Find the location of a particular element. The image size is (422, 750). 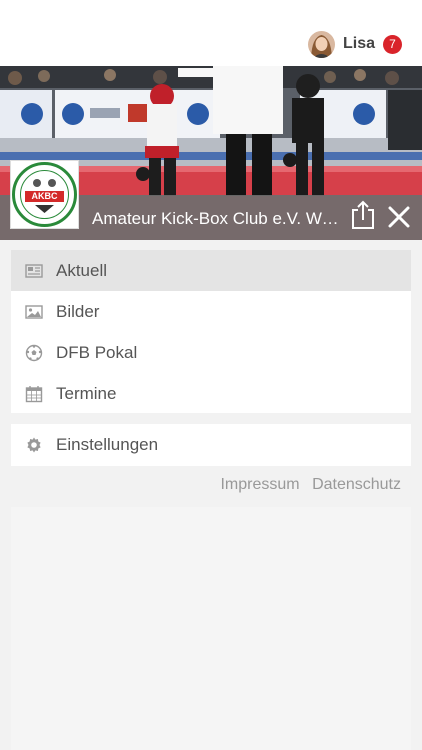

menu-item-label: DFB Pokal is located at coordinates (97, 352).